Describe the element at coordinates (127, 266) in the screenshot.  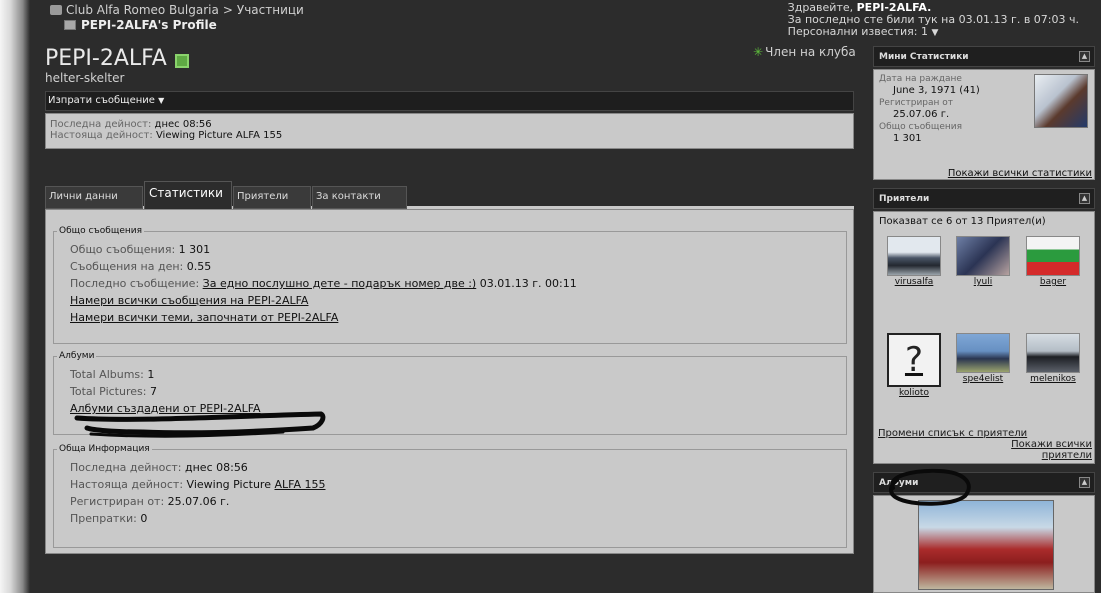
I see `posts-per-day-label: Съобщения на ден:` at that location.